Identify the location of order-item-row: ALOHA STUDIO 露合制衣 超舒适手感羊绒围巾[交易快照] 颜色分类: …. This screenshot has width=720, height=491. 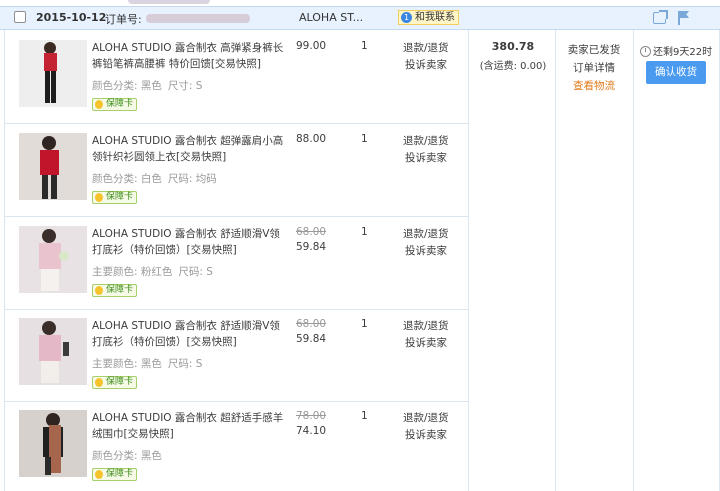
(236, 446).